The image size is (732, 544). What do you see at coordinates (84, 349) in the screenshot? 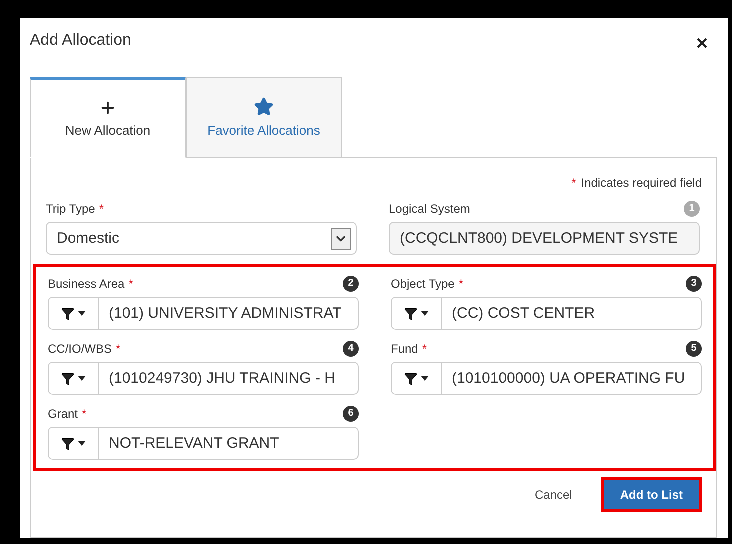
I see `field-label: CC/IO/WBS *` at bounding box center [84, 349].